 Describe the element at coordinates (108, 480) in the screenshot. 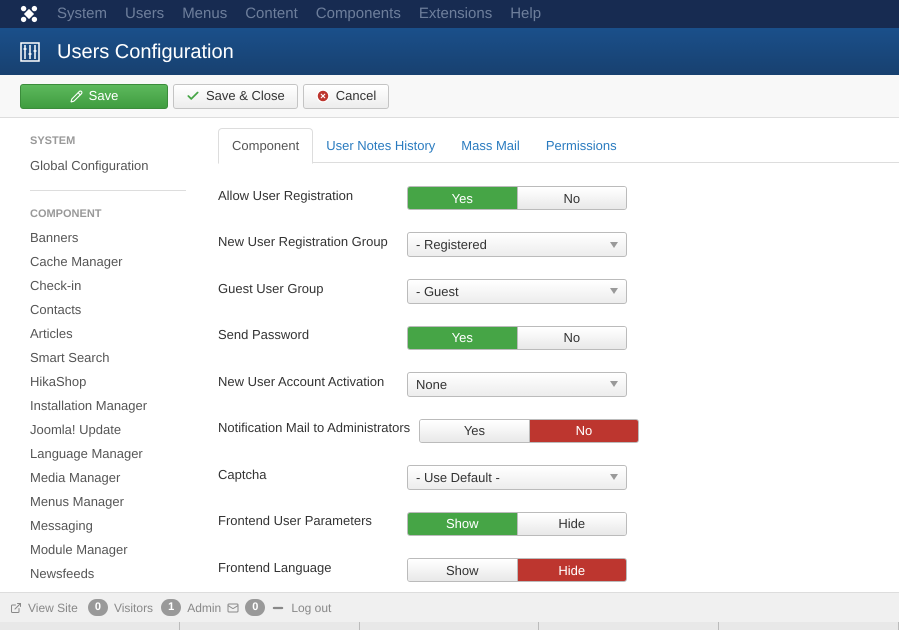

I see `sidebar-item: Media Manager` at that location.